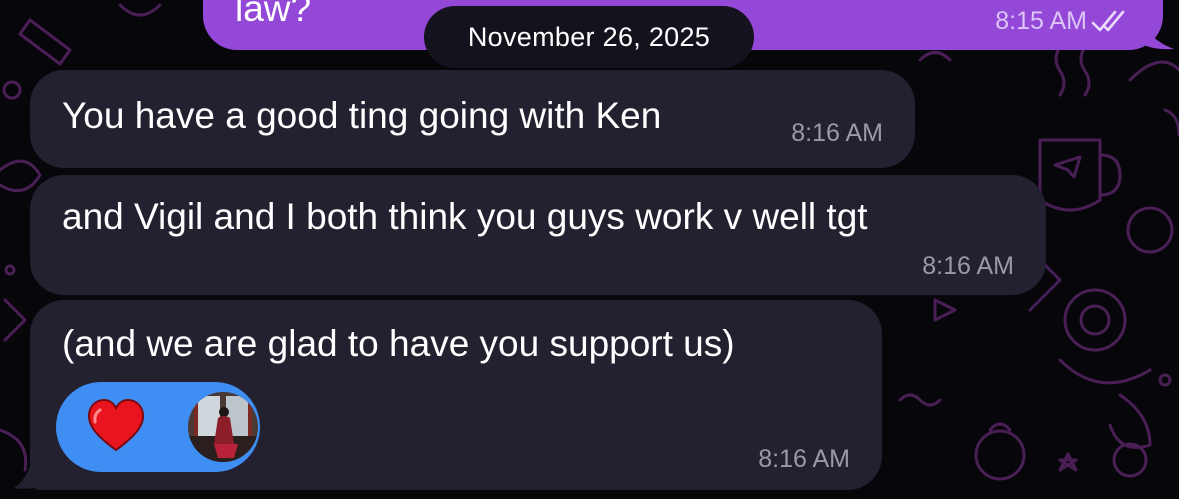  Describe the element at coordinates (1041, 21) in the screenshot. I see `outgoing-message-time: 8:15 AM` at that location.